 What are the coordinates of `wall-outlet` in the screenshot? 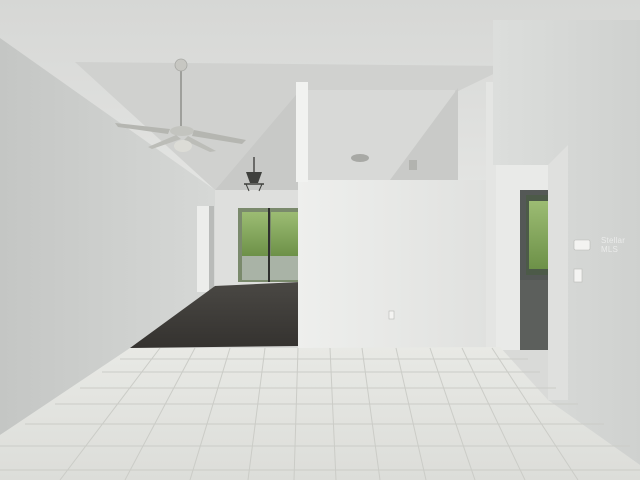 It's located at (391, 315).